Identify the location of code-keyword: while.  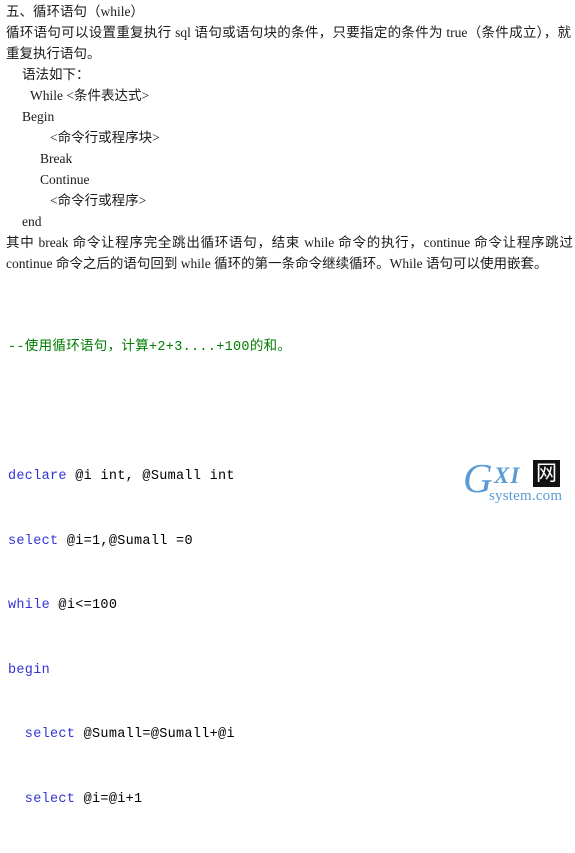
(29, 605).